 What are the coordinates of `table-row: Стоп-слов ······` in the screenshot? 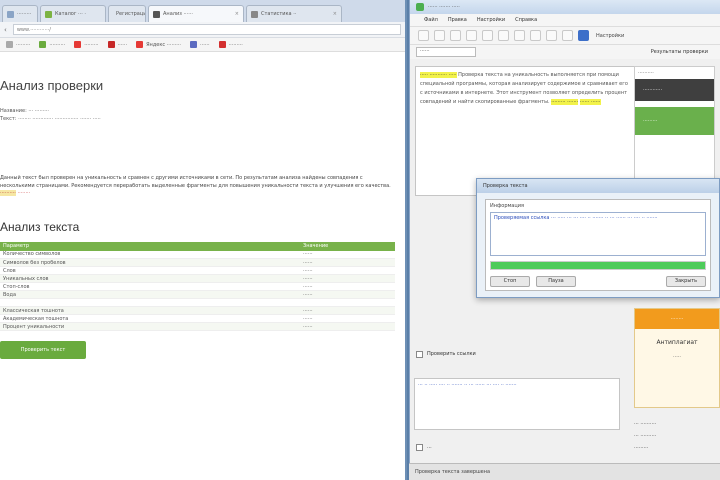 It's located at (197, 286).